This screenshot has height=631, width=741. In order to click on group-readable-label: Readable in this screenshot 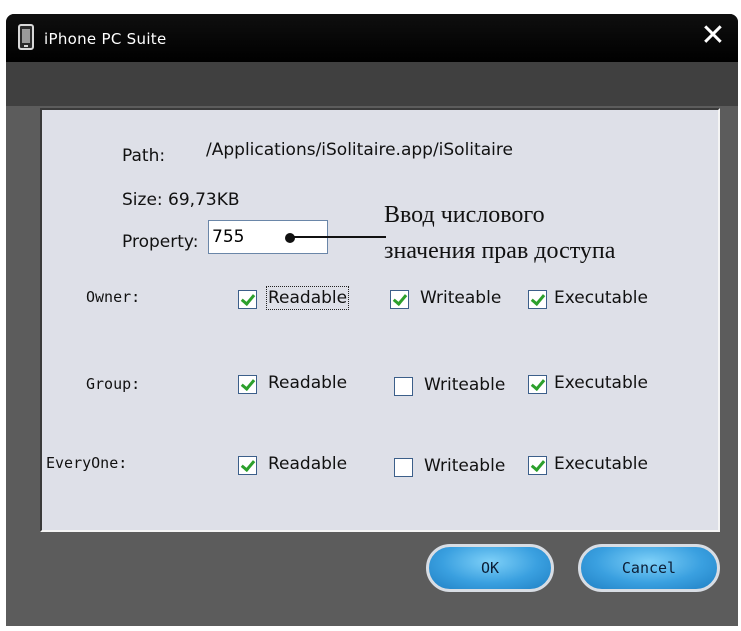, I will do `click(307, 383)`.